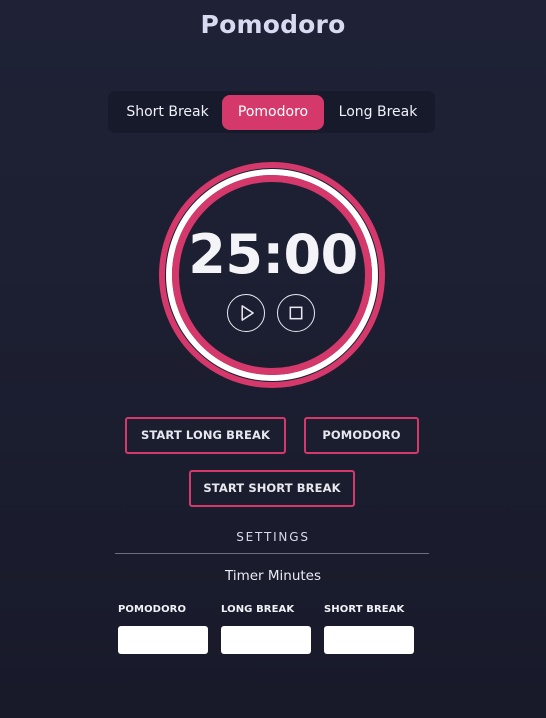 This screenshot has height=718, width=546. I want to click on tab-pomodoro: Pomodoro, so click(273, 112).